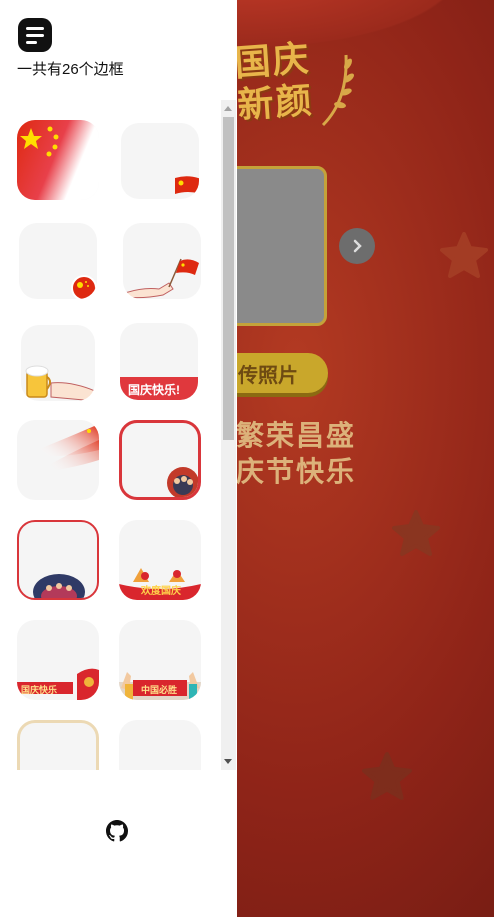 This screenshot has width=494, height=917. I want to click on upload-photo-label: 传照片, so click(268, 375).